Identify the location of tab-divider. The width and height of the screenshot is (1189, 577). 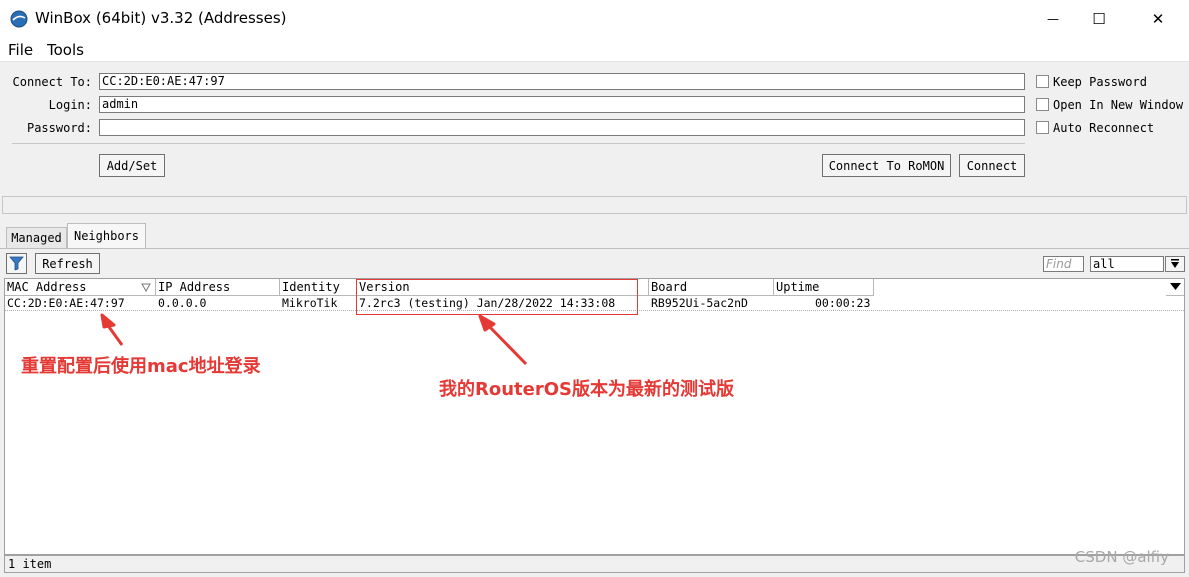
(594, 248).